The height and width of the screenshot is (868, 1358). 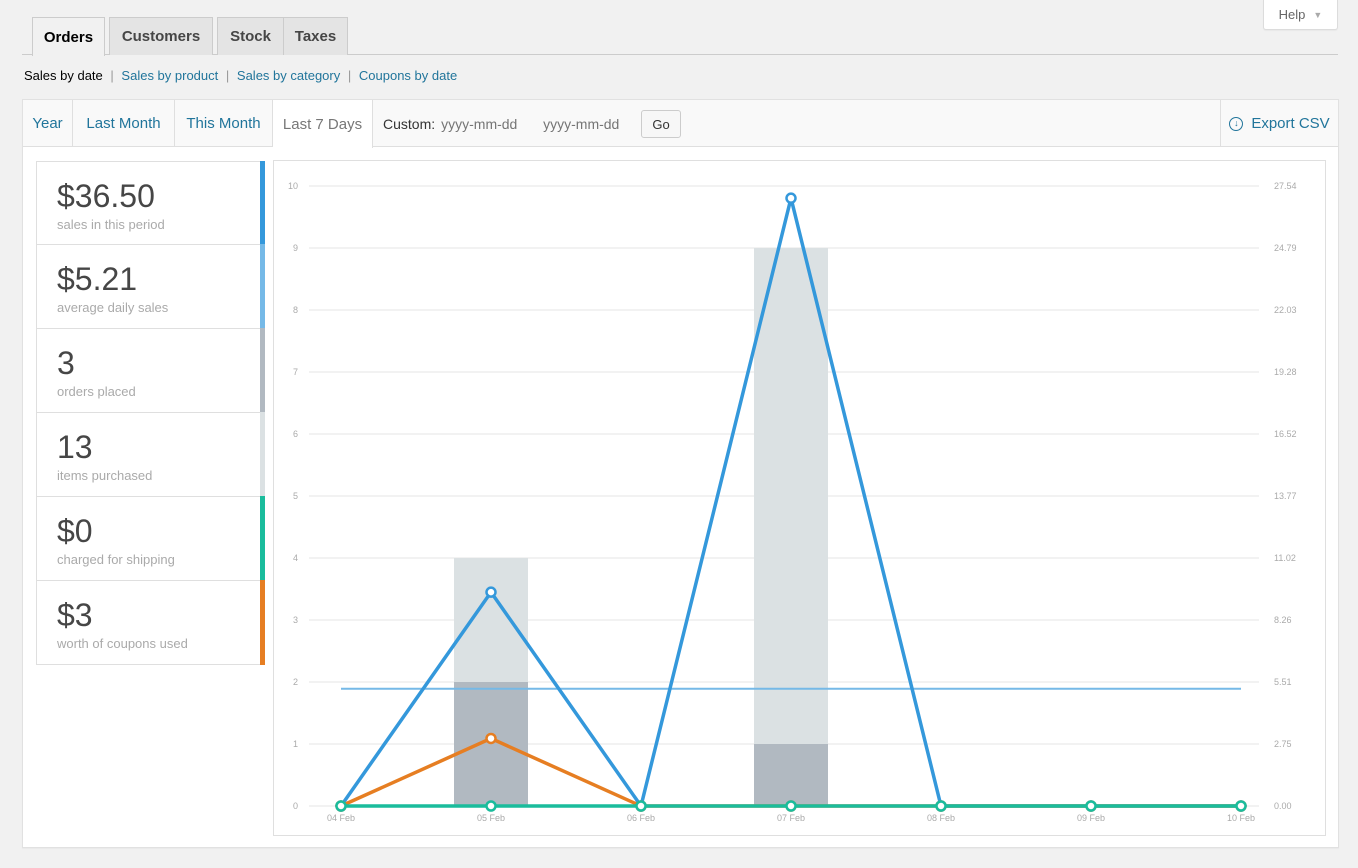 What do you see at coordinates (941, 818) in the screenshot?
I see `x-tick-label: 08 Feb` at bounding box center [941, 818].